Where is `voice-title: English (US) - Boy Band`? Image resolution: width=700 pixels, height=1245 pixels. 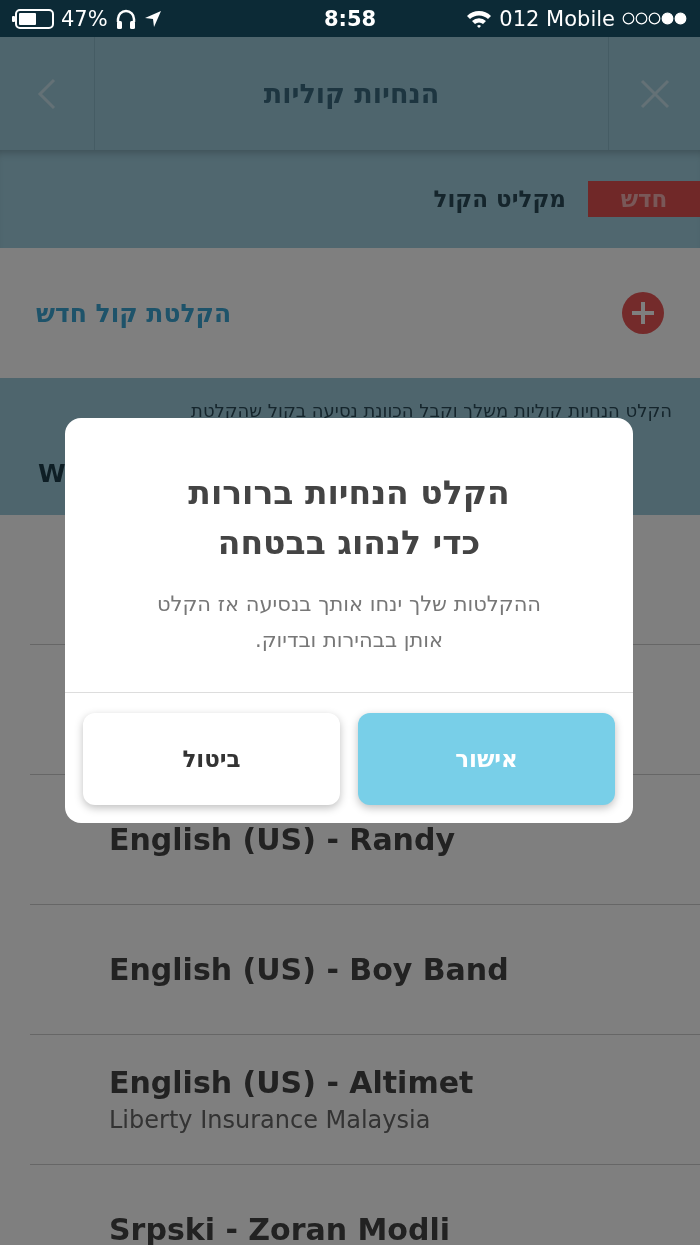
voice-title: English (US) - Boy Band is located at coordinates (309, 969).